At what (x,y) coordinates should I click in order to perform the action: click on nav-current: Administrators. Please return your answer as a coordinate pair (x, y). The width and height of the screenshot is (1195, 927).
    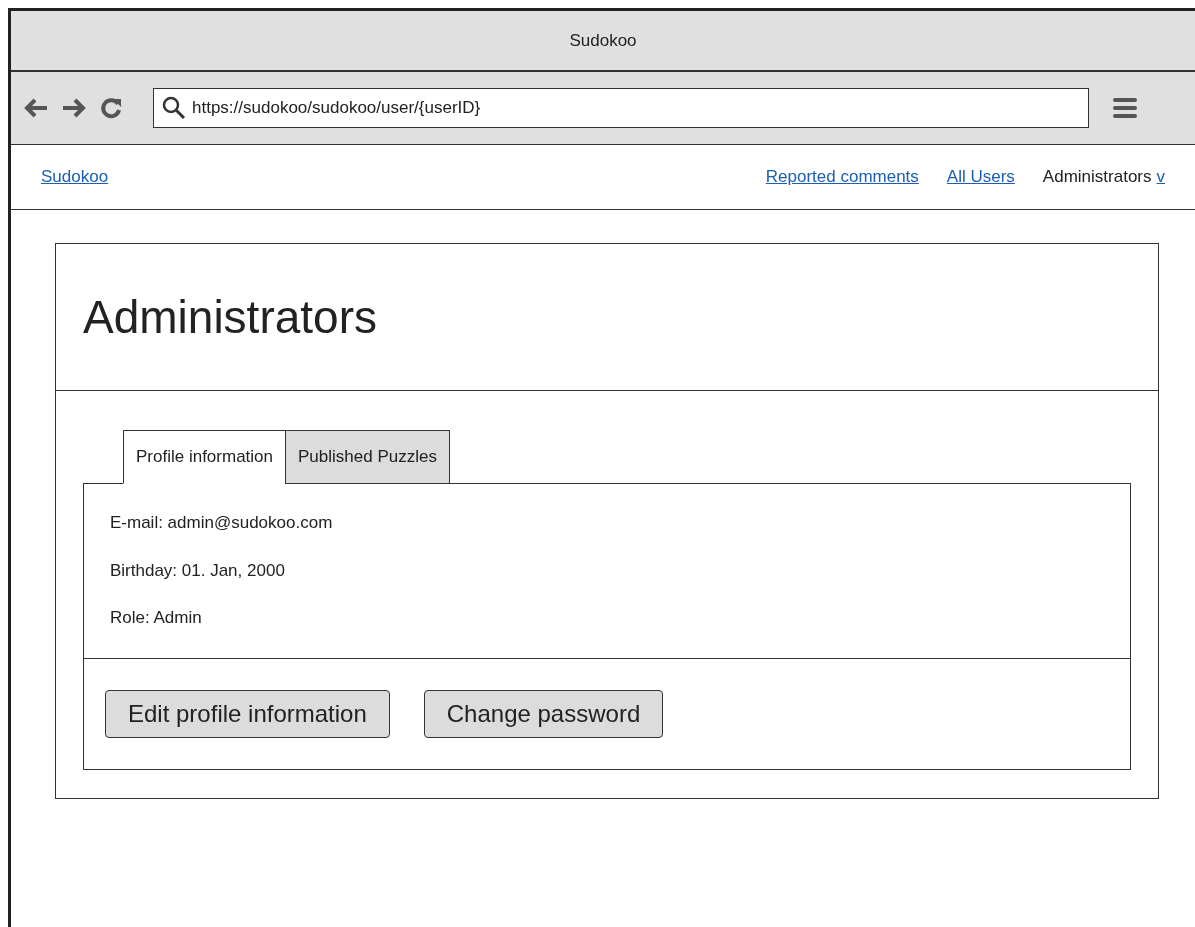
    Looking at the image, I should click on (1097, 177).